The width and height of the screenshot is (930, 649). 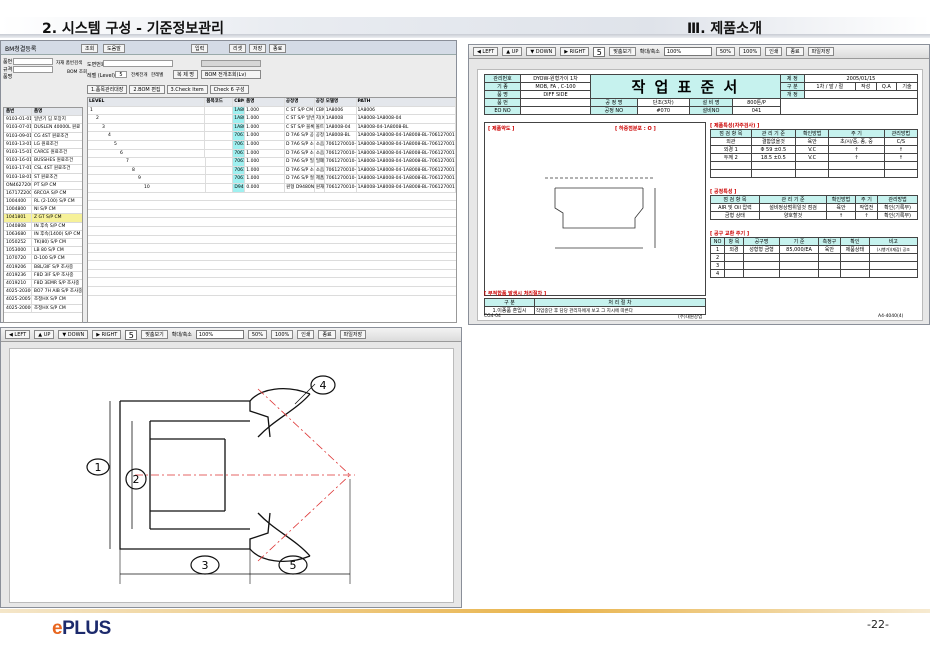 I want to click on close-button: 종료, so click(x=278, y=48).